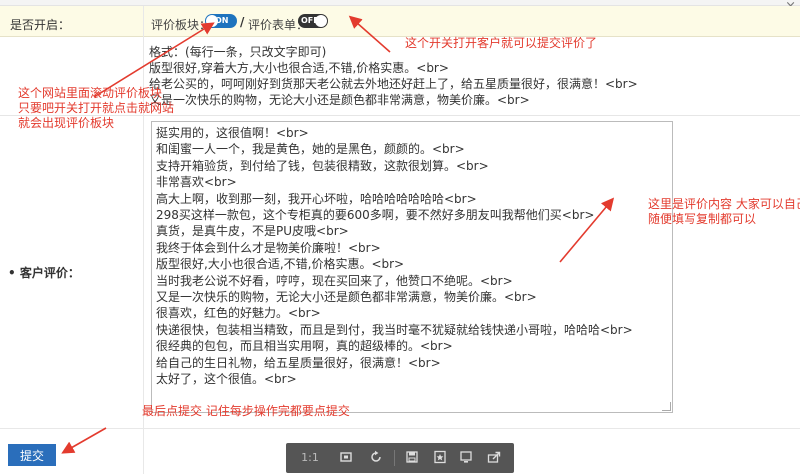  I want to click on arrow-to-on-toggle, so click(154, 60).